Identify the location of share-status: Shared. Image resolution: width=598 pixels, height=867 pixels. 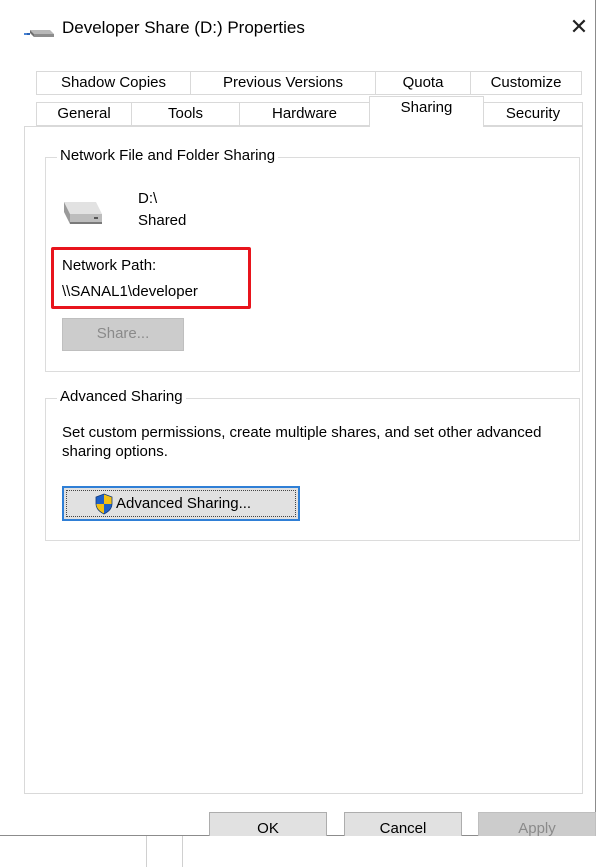
(162, 220).